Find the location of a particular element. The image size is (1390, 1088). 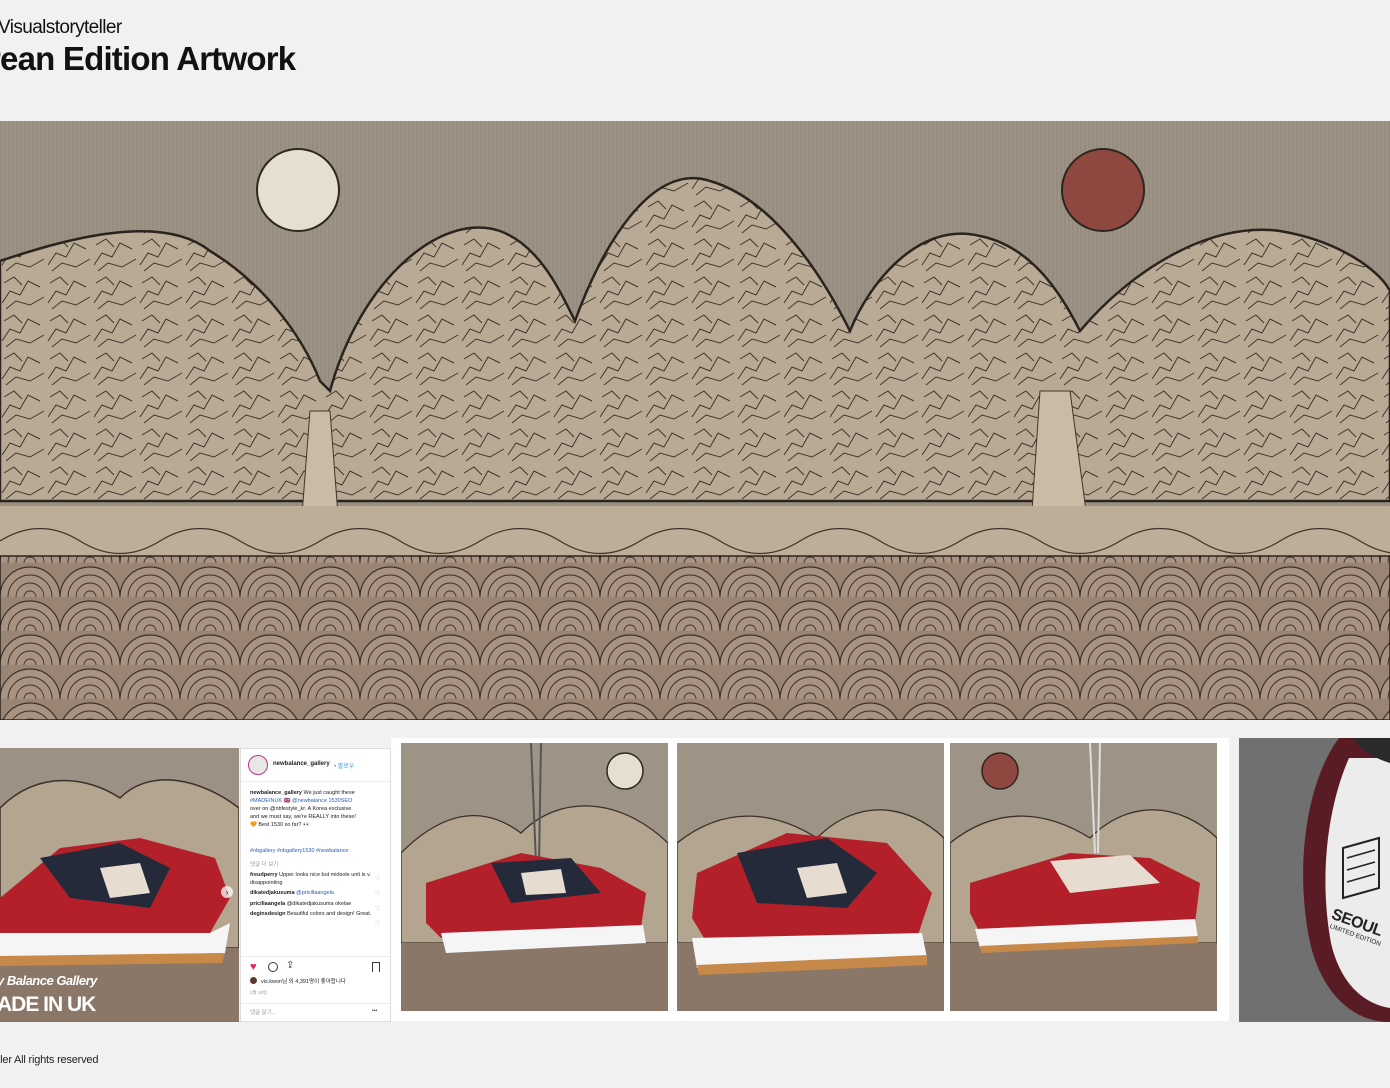

comment-text: @dikatedjakusuma okelae is located at coordinates (319, 903).